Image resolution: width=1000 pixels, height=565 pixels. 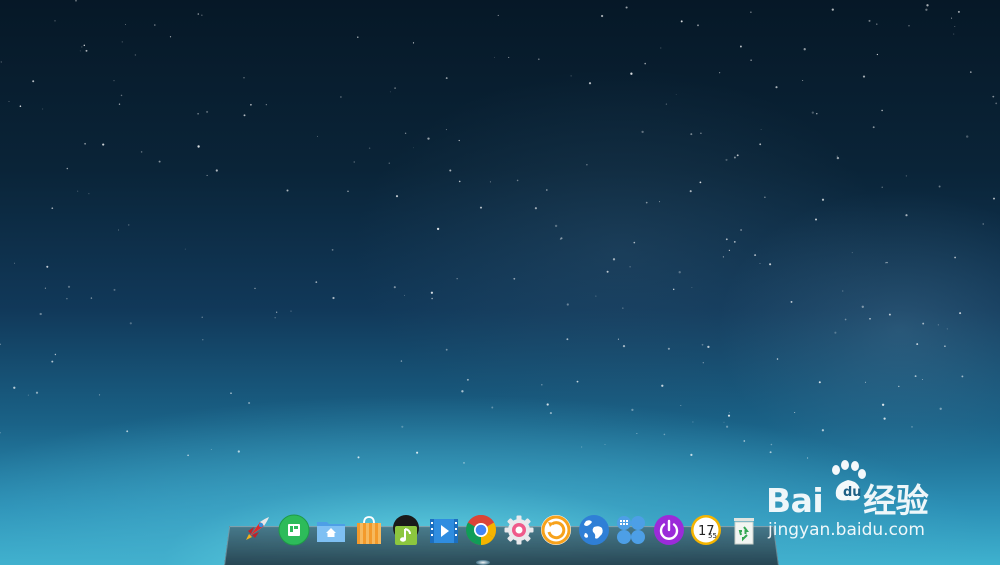 I want to click on app-store-icon, so click(x=293, y=530).